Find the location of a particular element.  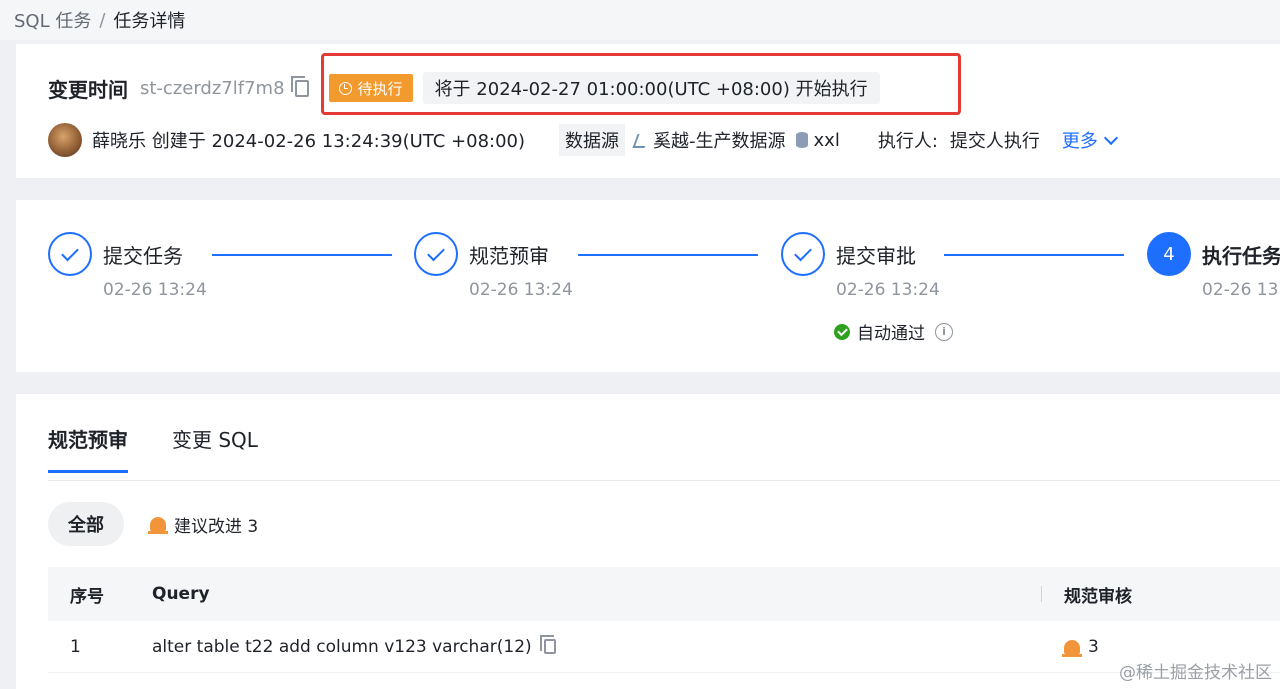

filter-suggest-label: 建议改进 3 is located at coordinates (216, 526).